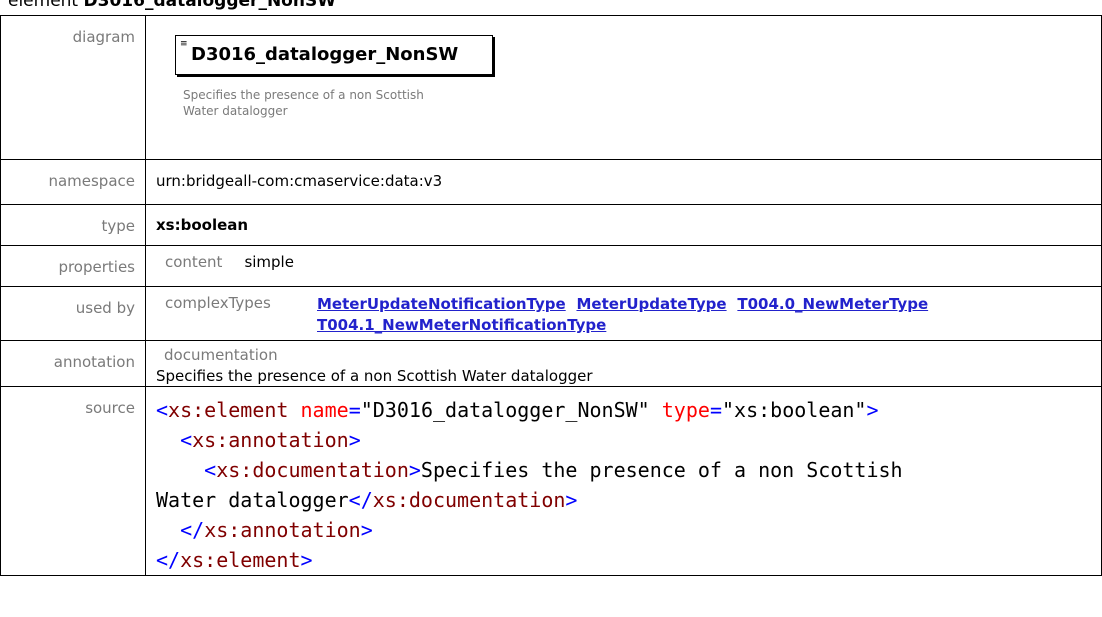 The width and height of the screenshot is (1102, 617). What do you see at coordinates (73, 363) in the screenshot?
I see `annotation-label: annotation` at bounding box center [73, 363].